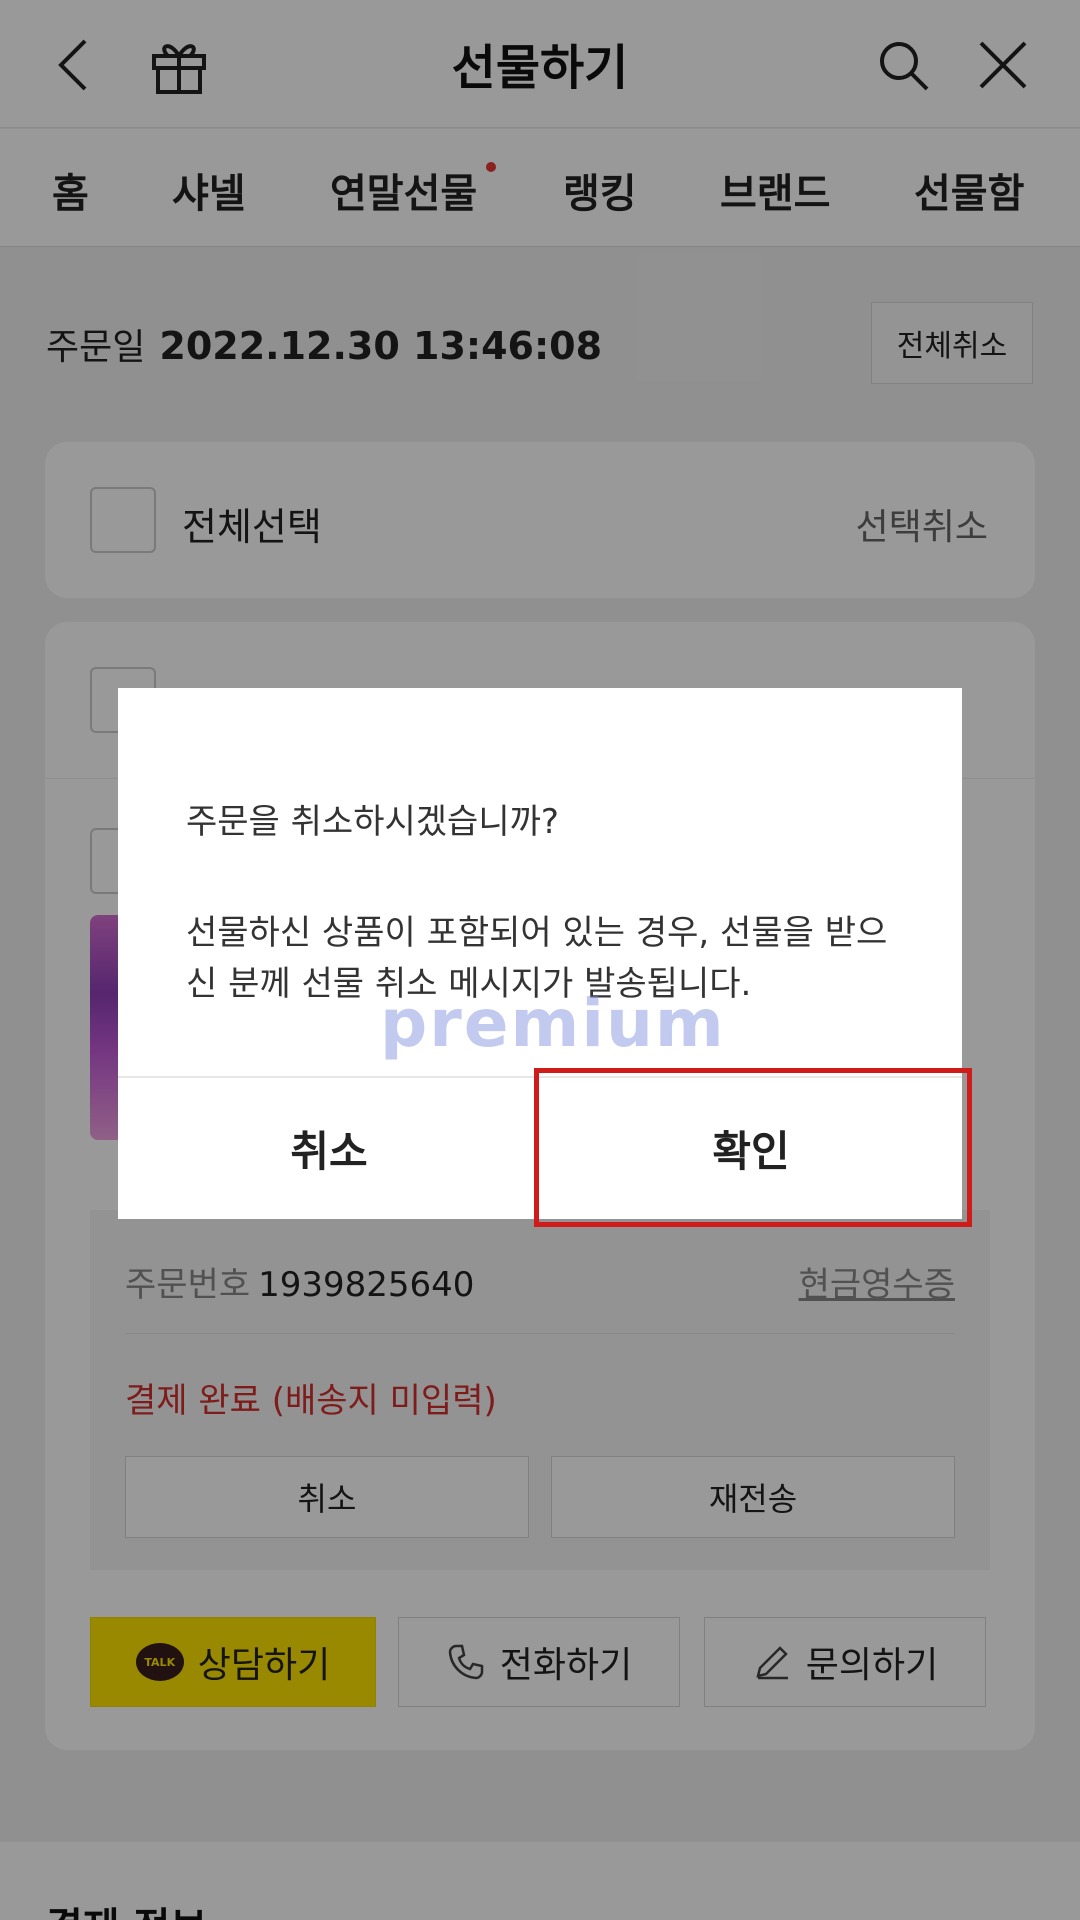 This screenshot has width=1080, height=1920. I want to click on dialog-cancel-button: 취소, so click(329, 1148).